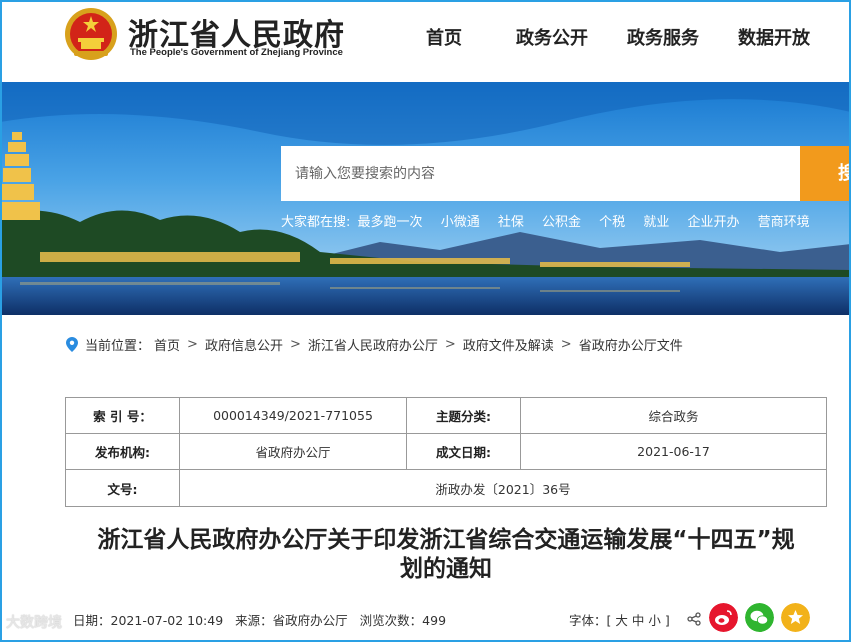 This screenshot has height=642, width=851. I want to click on hot-link: 营商环境, so click(784, 222).